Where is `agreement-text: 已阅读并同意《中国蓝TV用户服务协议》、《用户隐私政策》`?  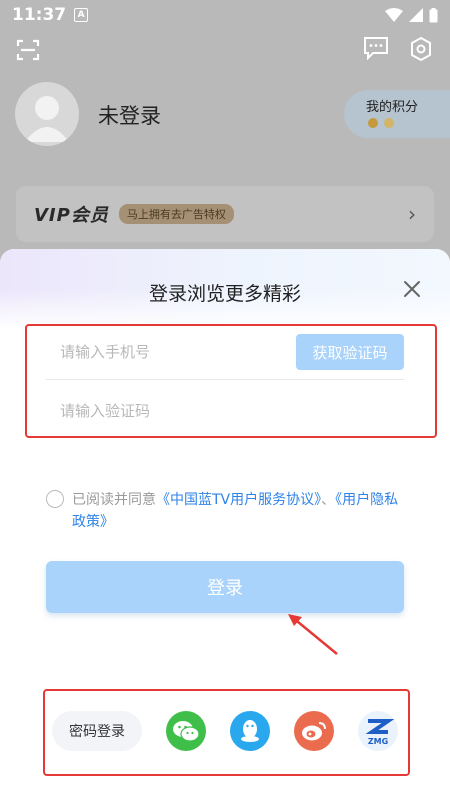 agreement-text: 已阅读并同意《中国蓝TV用户服务协议》、《用户隐私政策》 is located at coordinates (241, 511).